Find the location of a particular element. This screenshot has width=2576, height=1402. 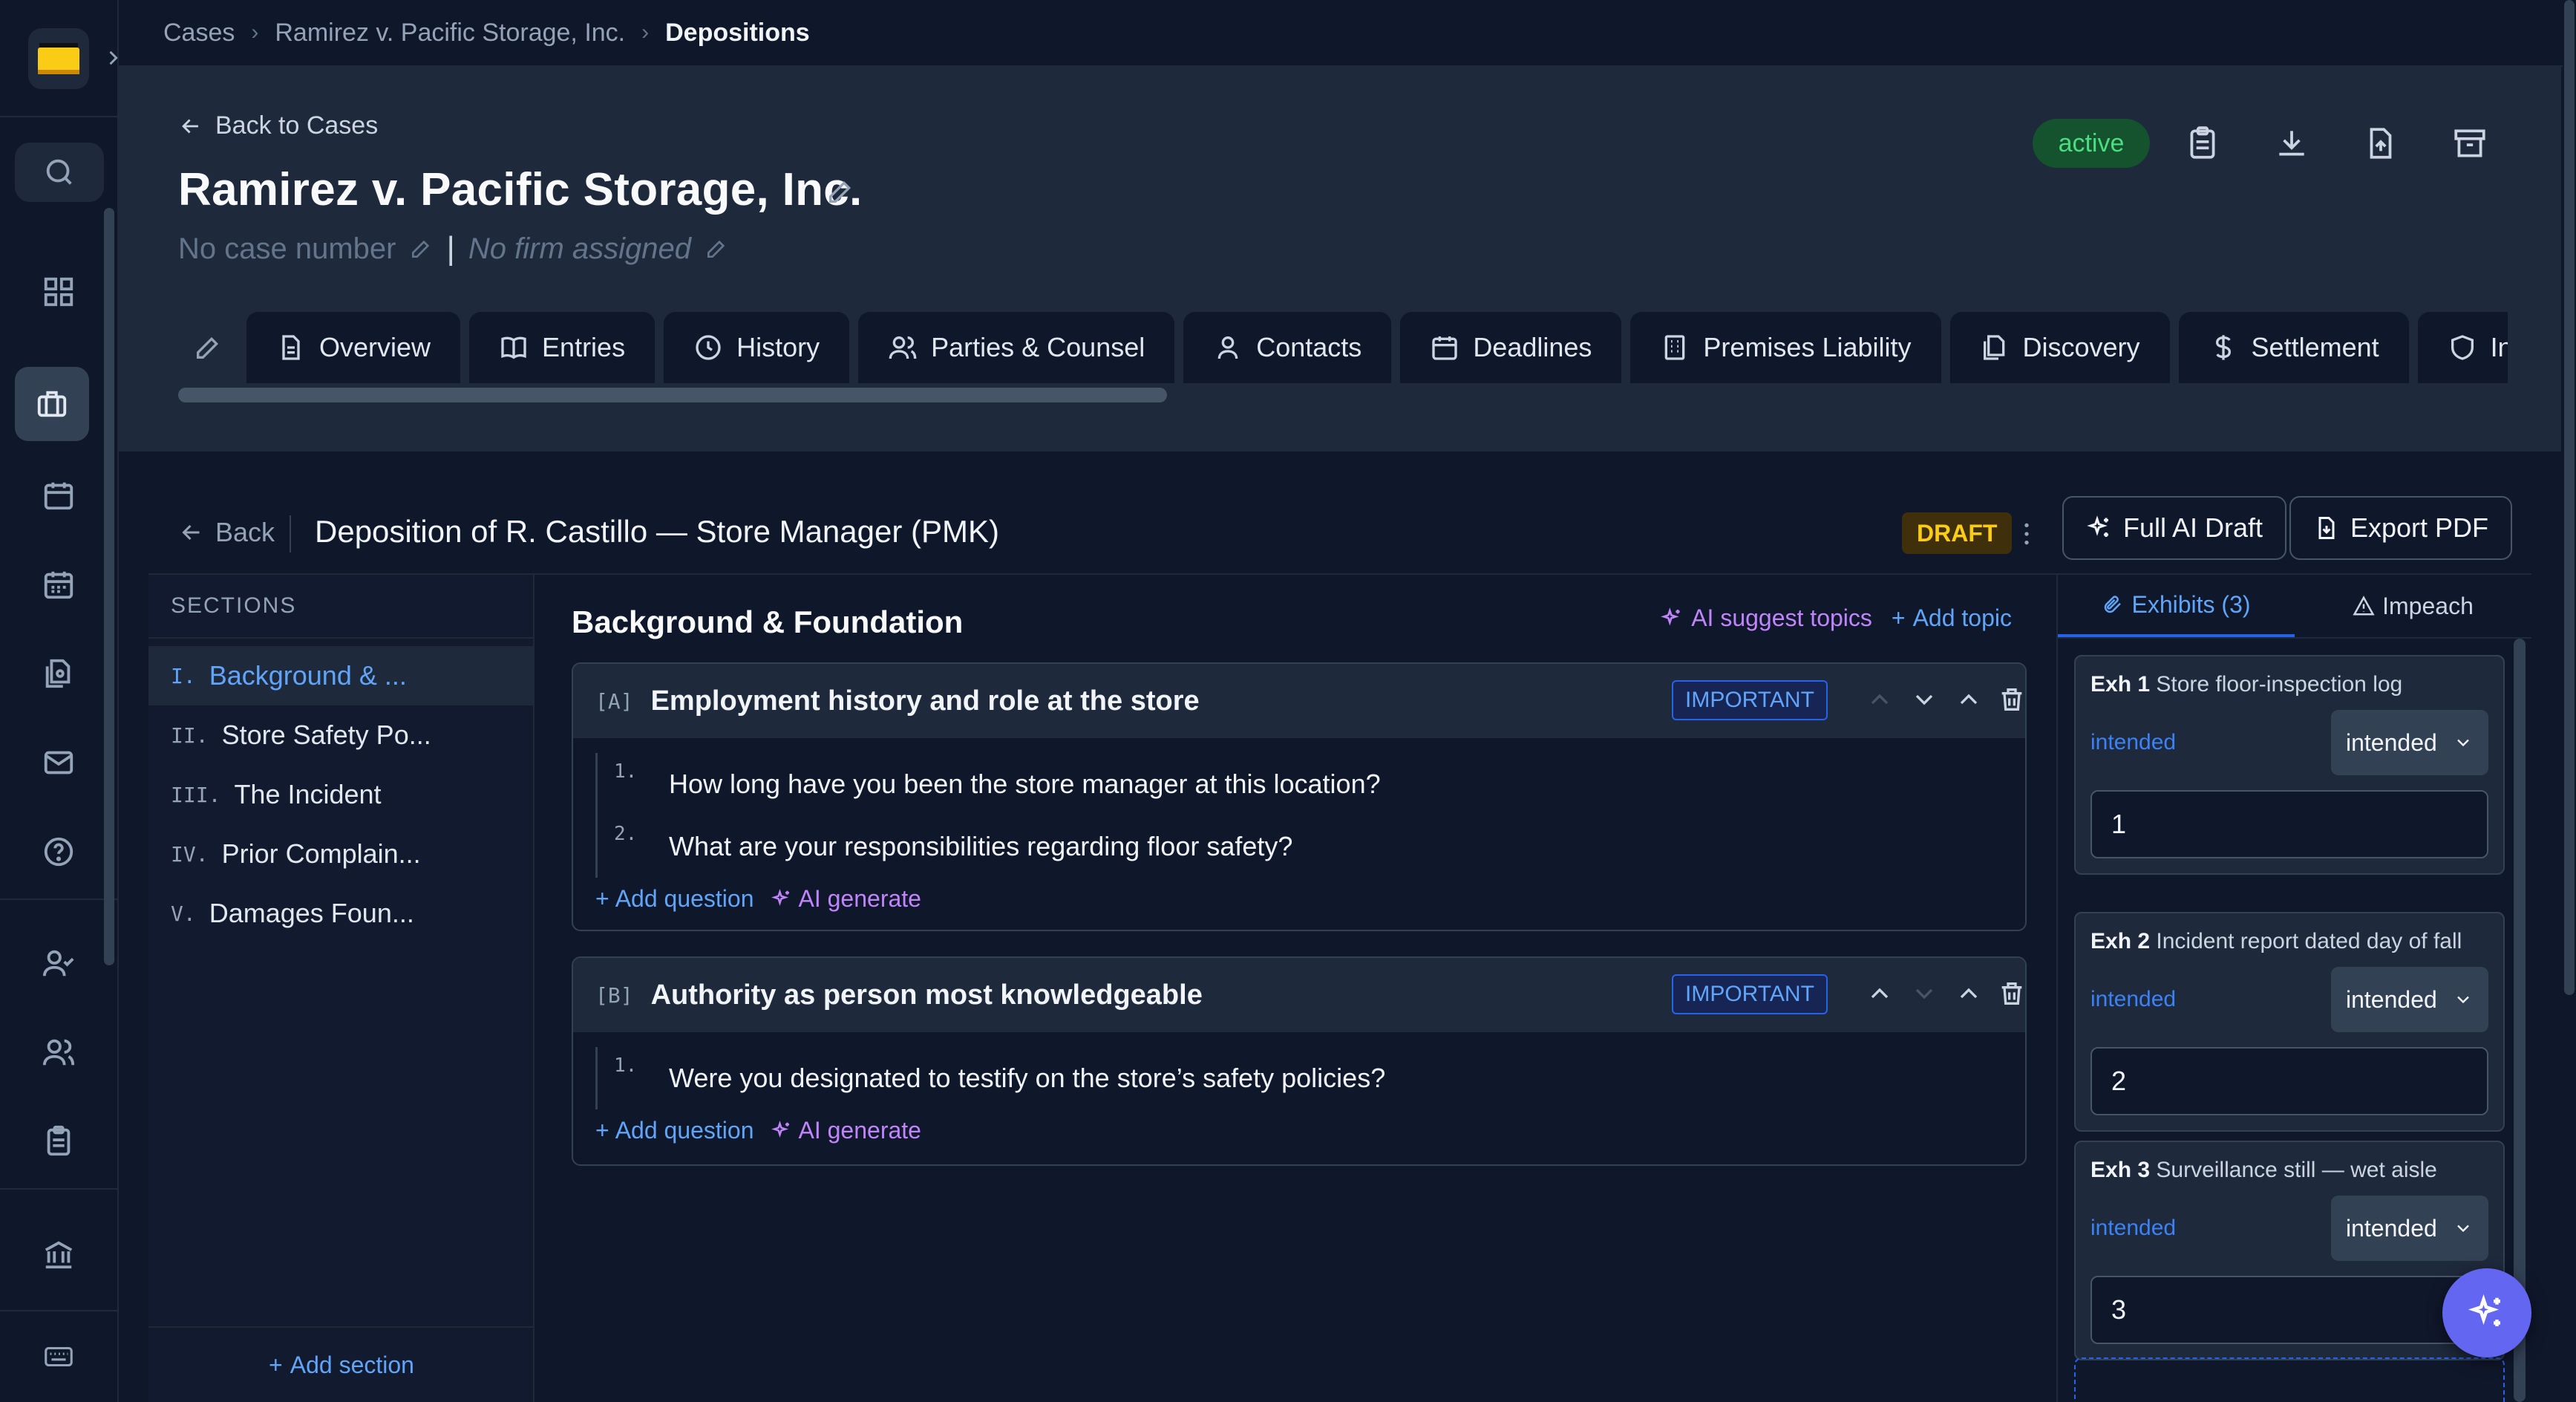

tab-history: History is located at coordinates (757, 347).